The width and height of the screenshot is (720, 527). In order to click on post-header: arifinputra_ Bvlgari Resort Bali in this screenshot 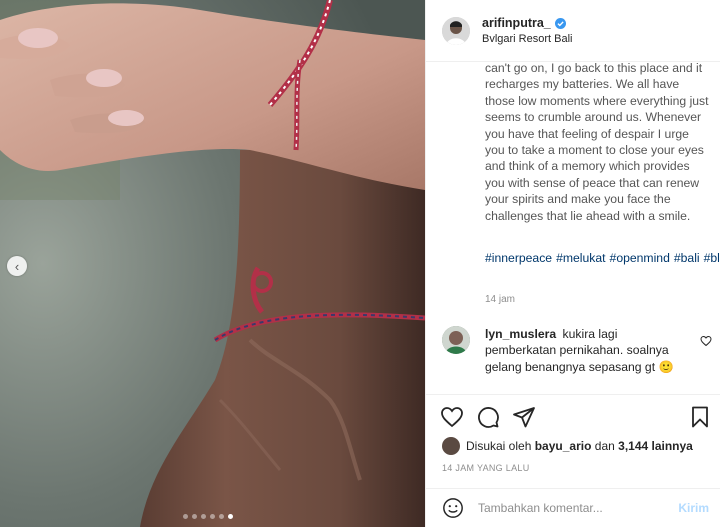, I will do `click(573, 31)`.